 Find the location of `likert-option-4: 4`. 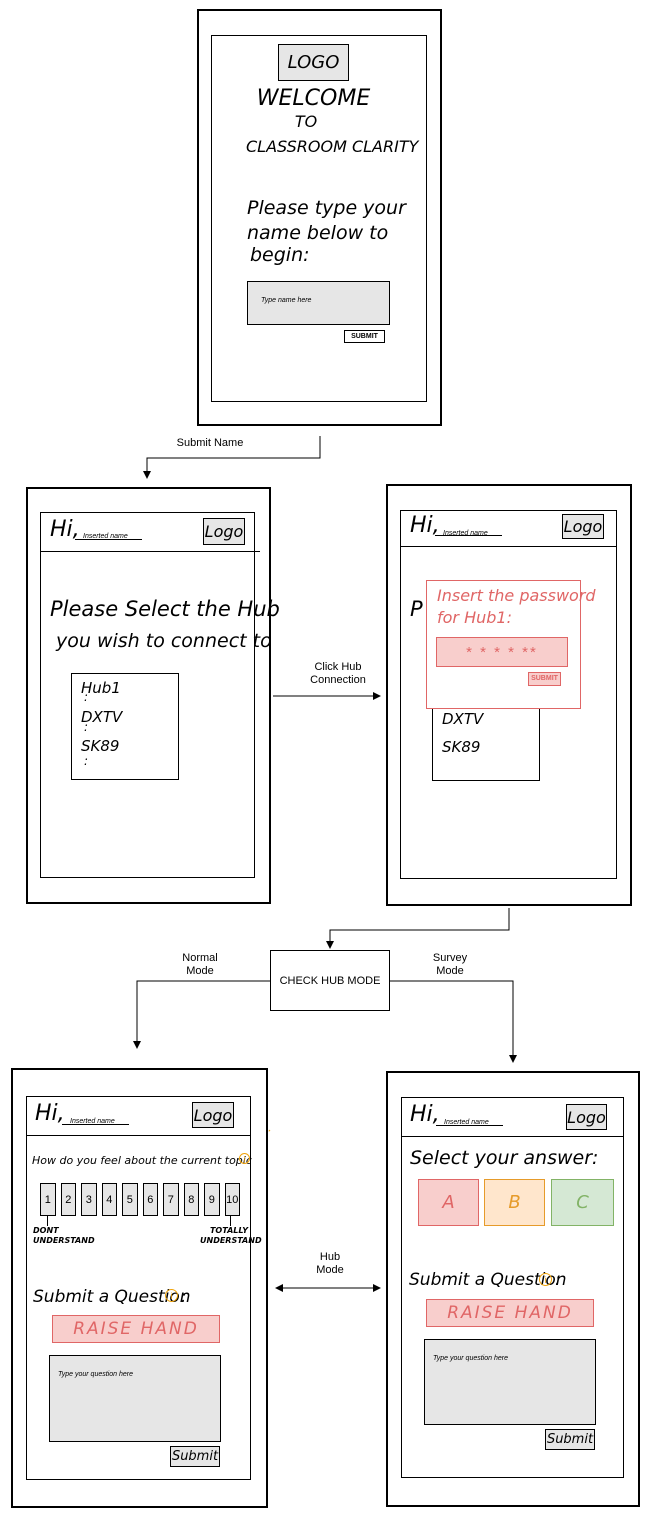

likert-option-4: 4 is located at coordinates (109, 1199).